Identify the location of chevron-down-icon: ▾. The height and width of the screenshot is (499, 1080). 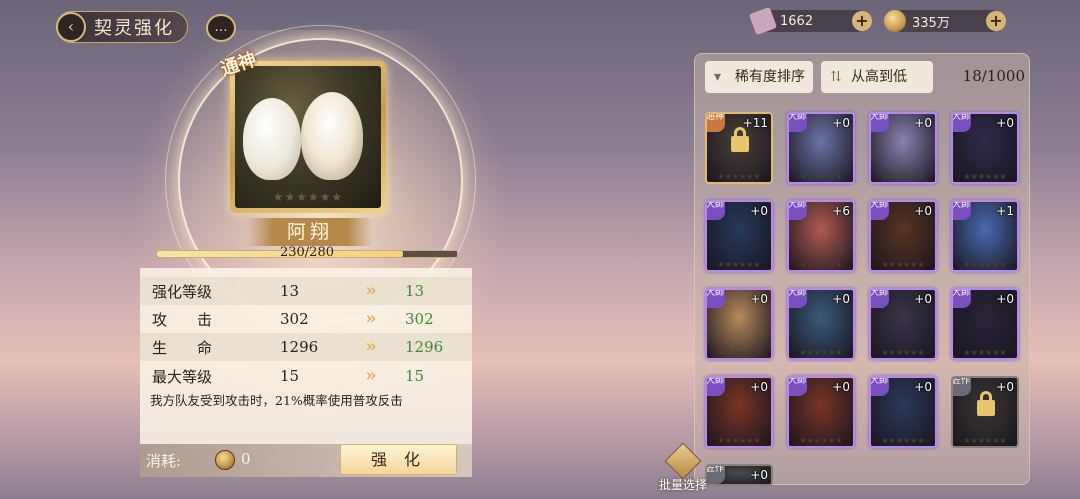
(718, 77).